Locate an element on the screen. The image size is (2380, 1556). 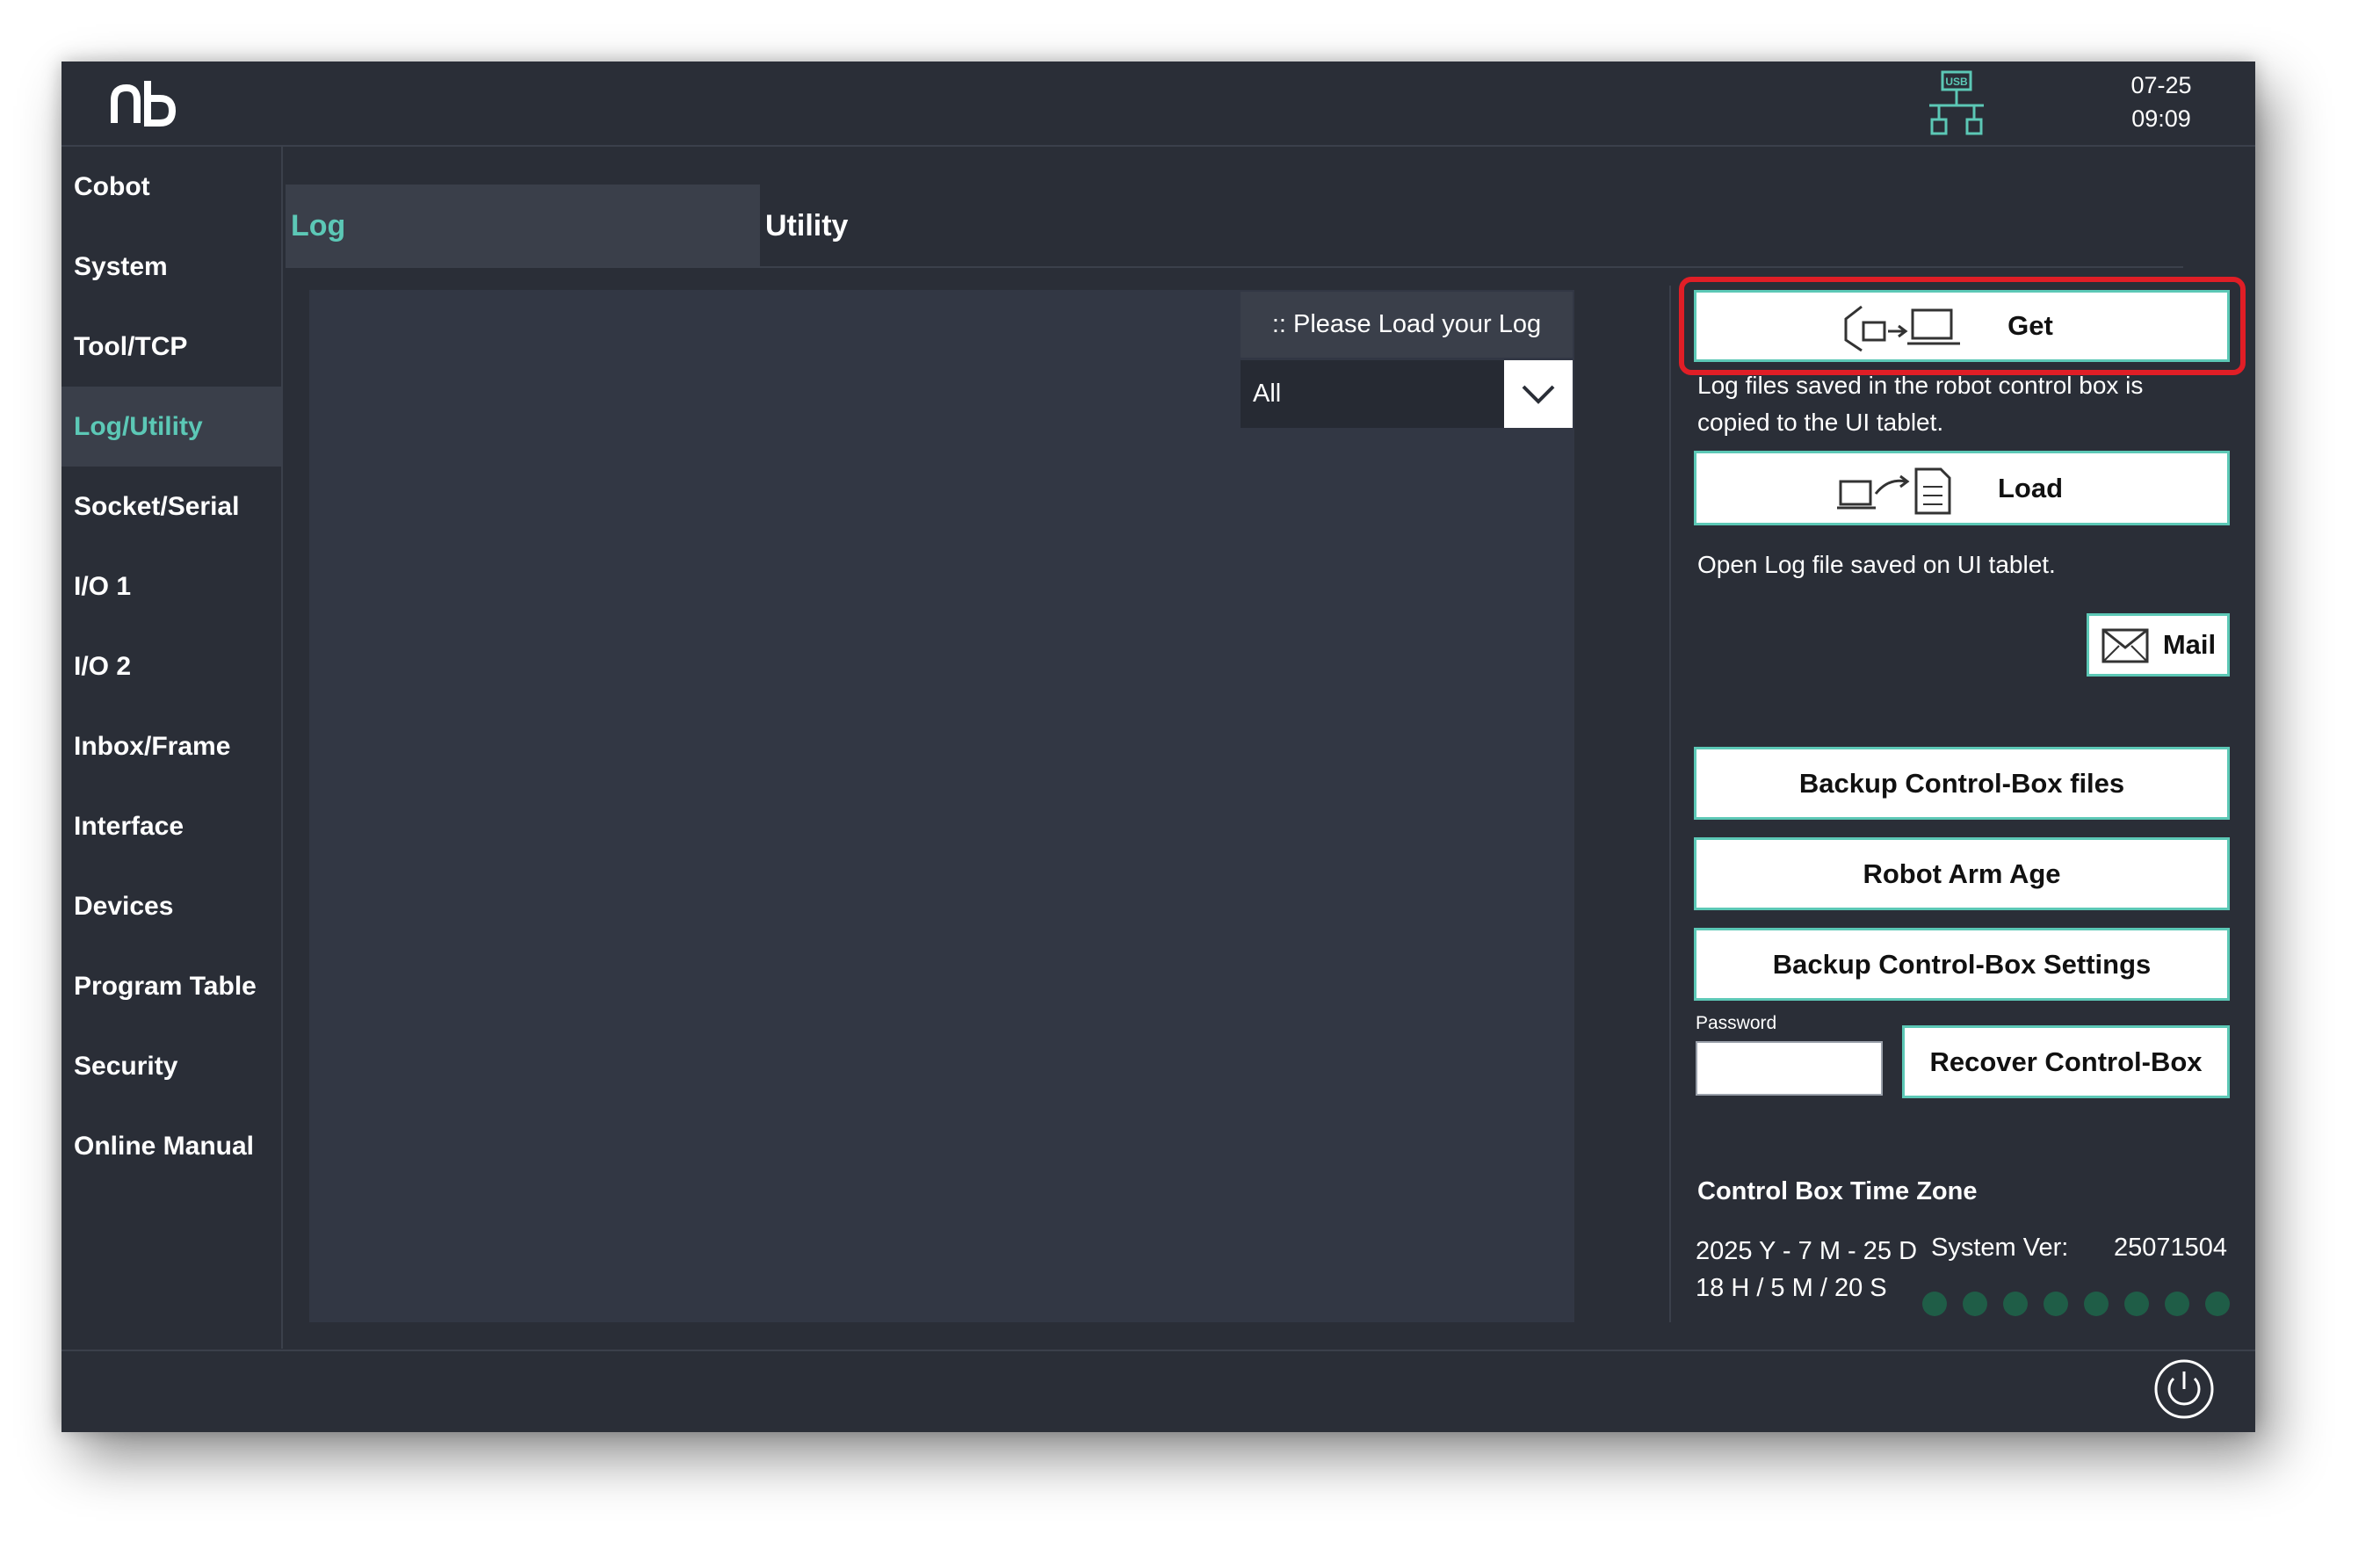
get-button-label: Get is located at coordinates (2030, 325).